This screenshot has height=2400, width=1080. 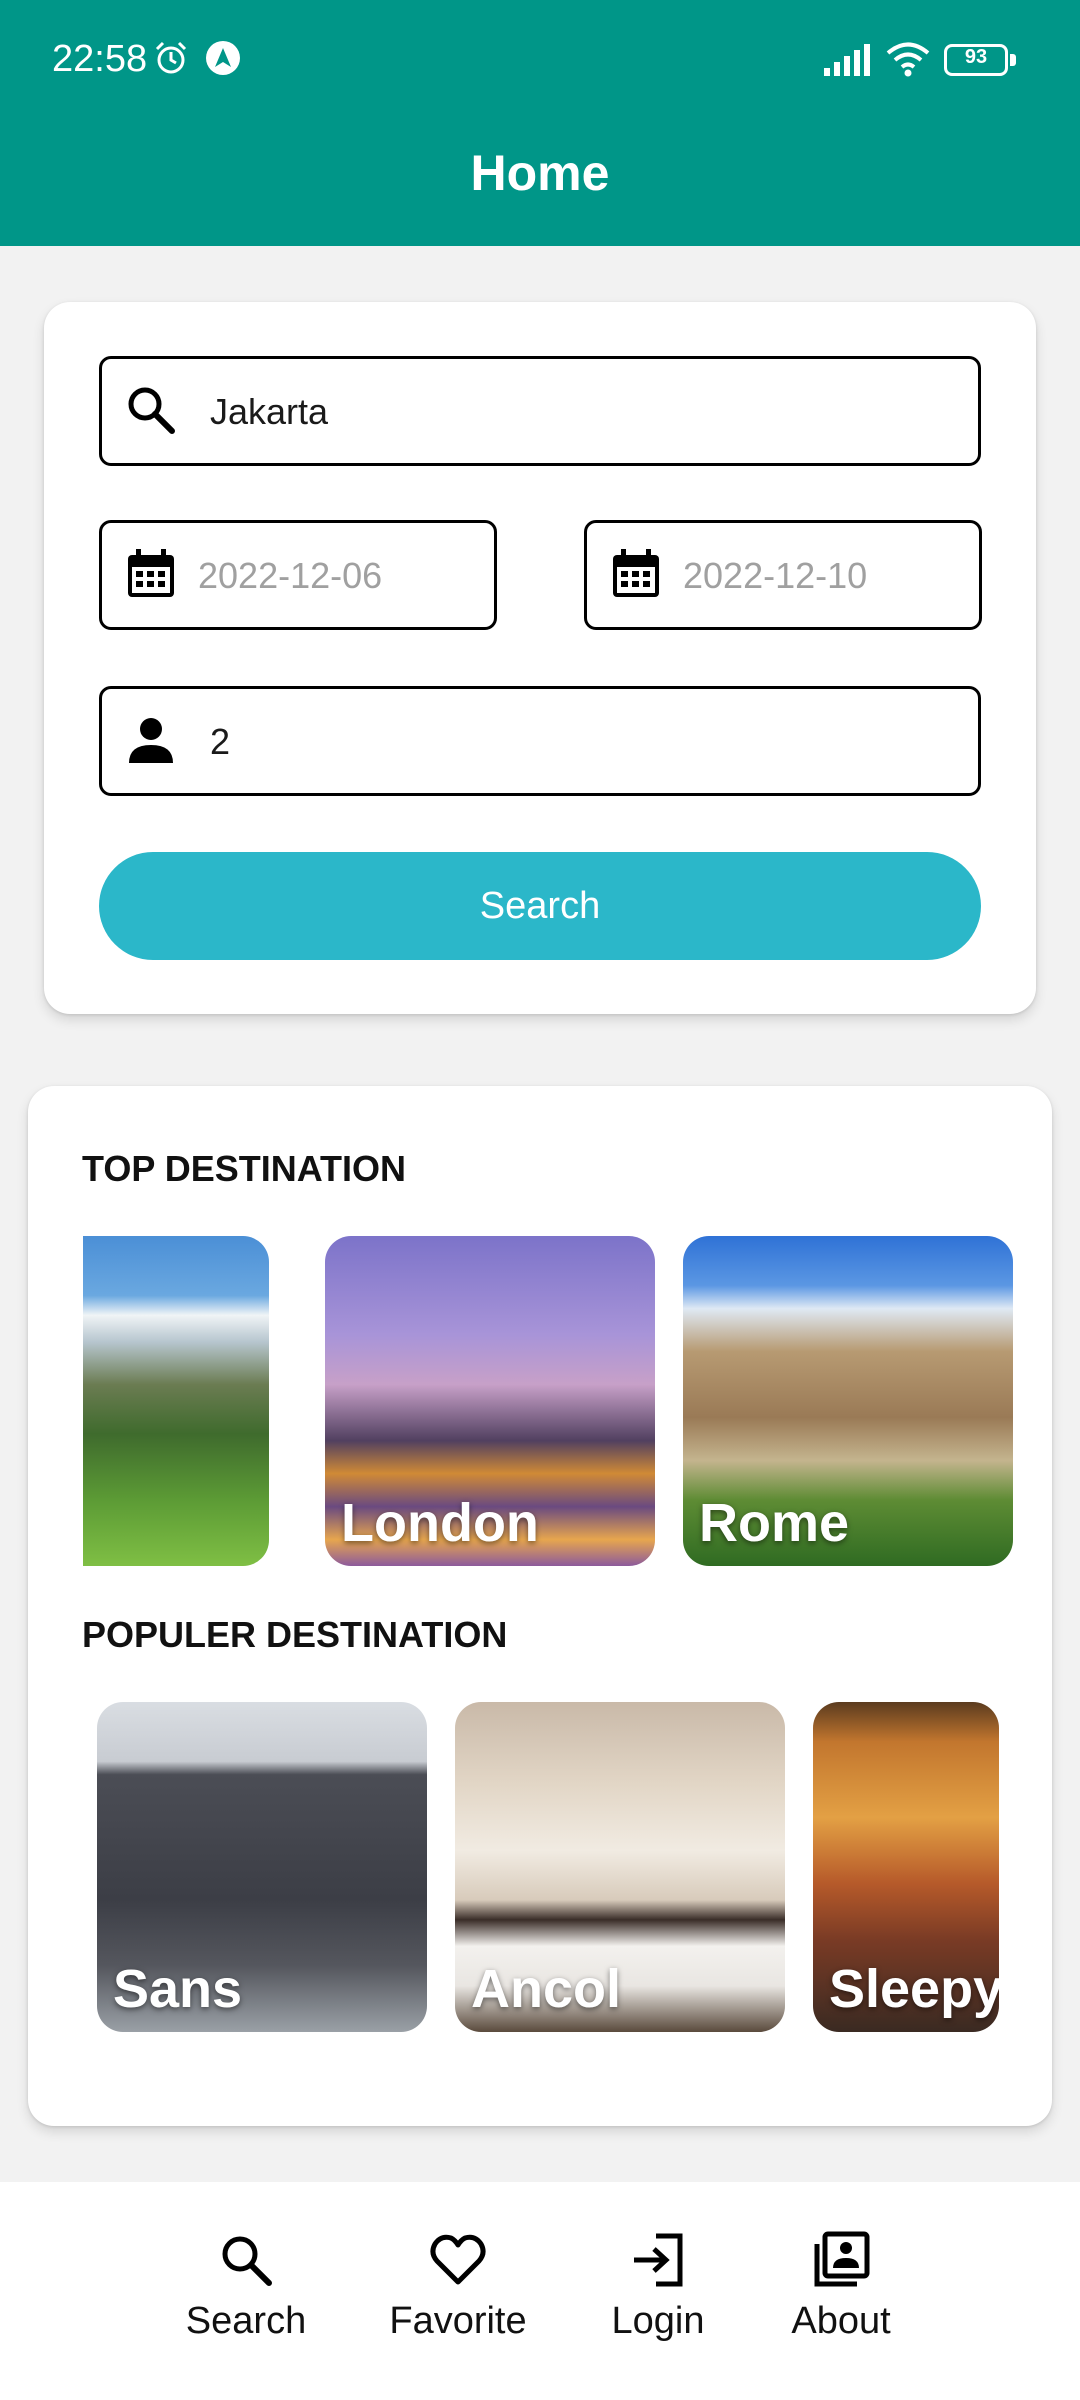 I want to click on bottom-navigation: Search Favorite Login About, so click(x=540, y=2291).